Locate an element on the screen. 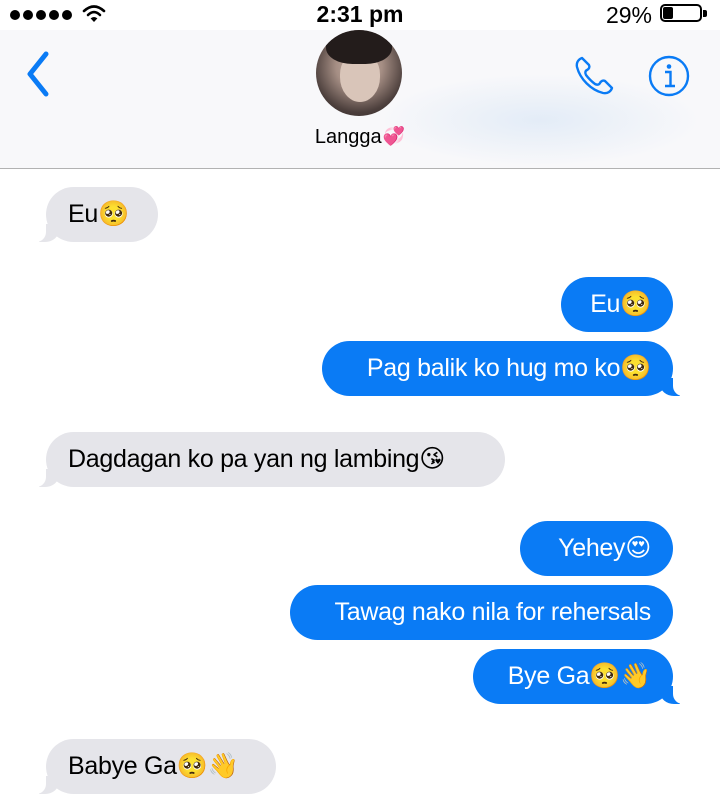 This screenshot has height=802, width=720. info-button is located at coordinates (669, 76).